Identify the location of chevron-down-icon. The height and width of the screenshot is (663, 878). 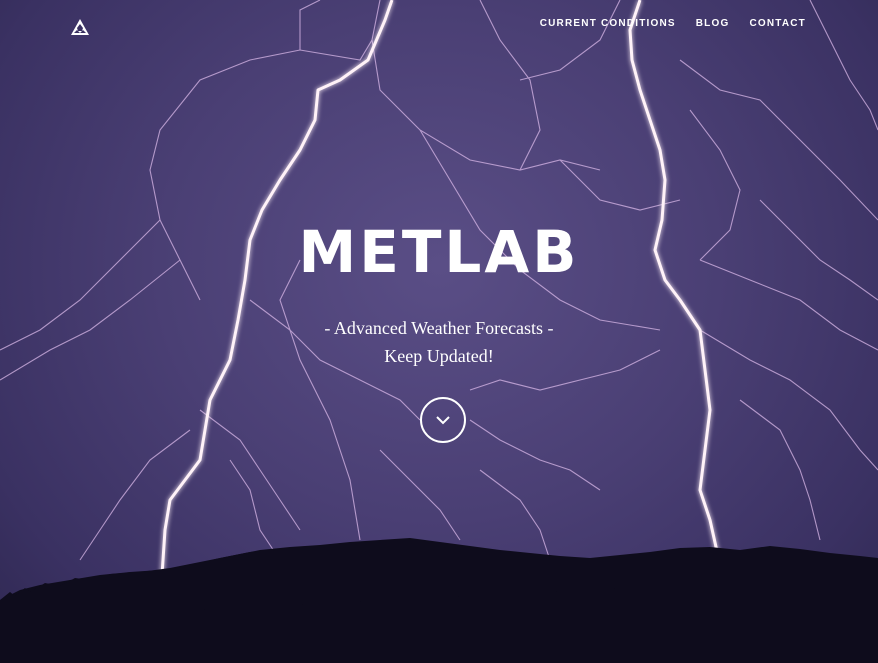
(443, 420).